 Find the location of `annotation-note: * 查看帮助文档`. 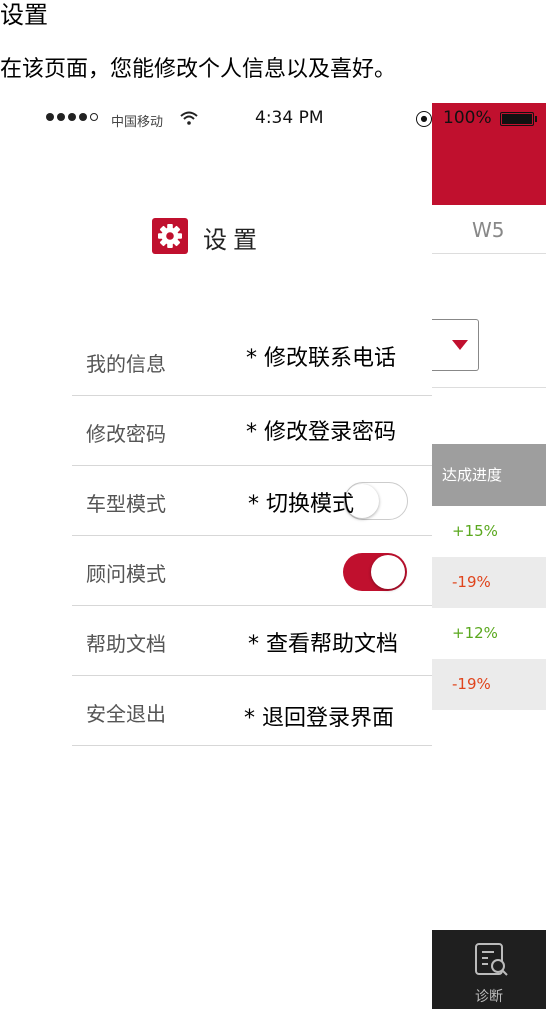

annotation-note: * 查看帮助文档 is located at coordinates (323, 644).